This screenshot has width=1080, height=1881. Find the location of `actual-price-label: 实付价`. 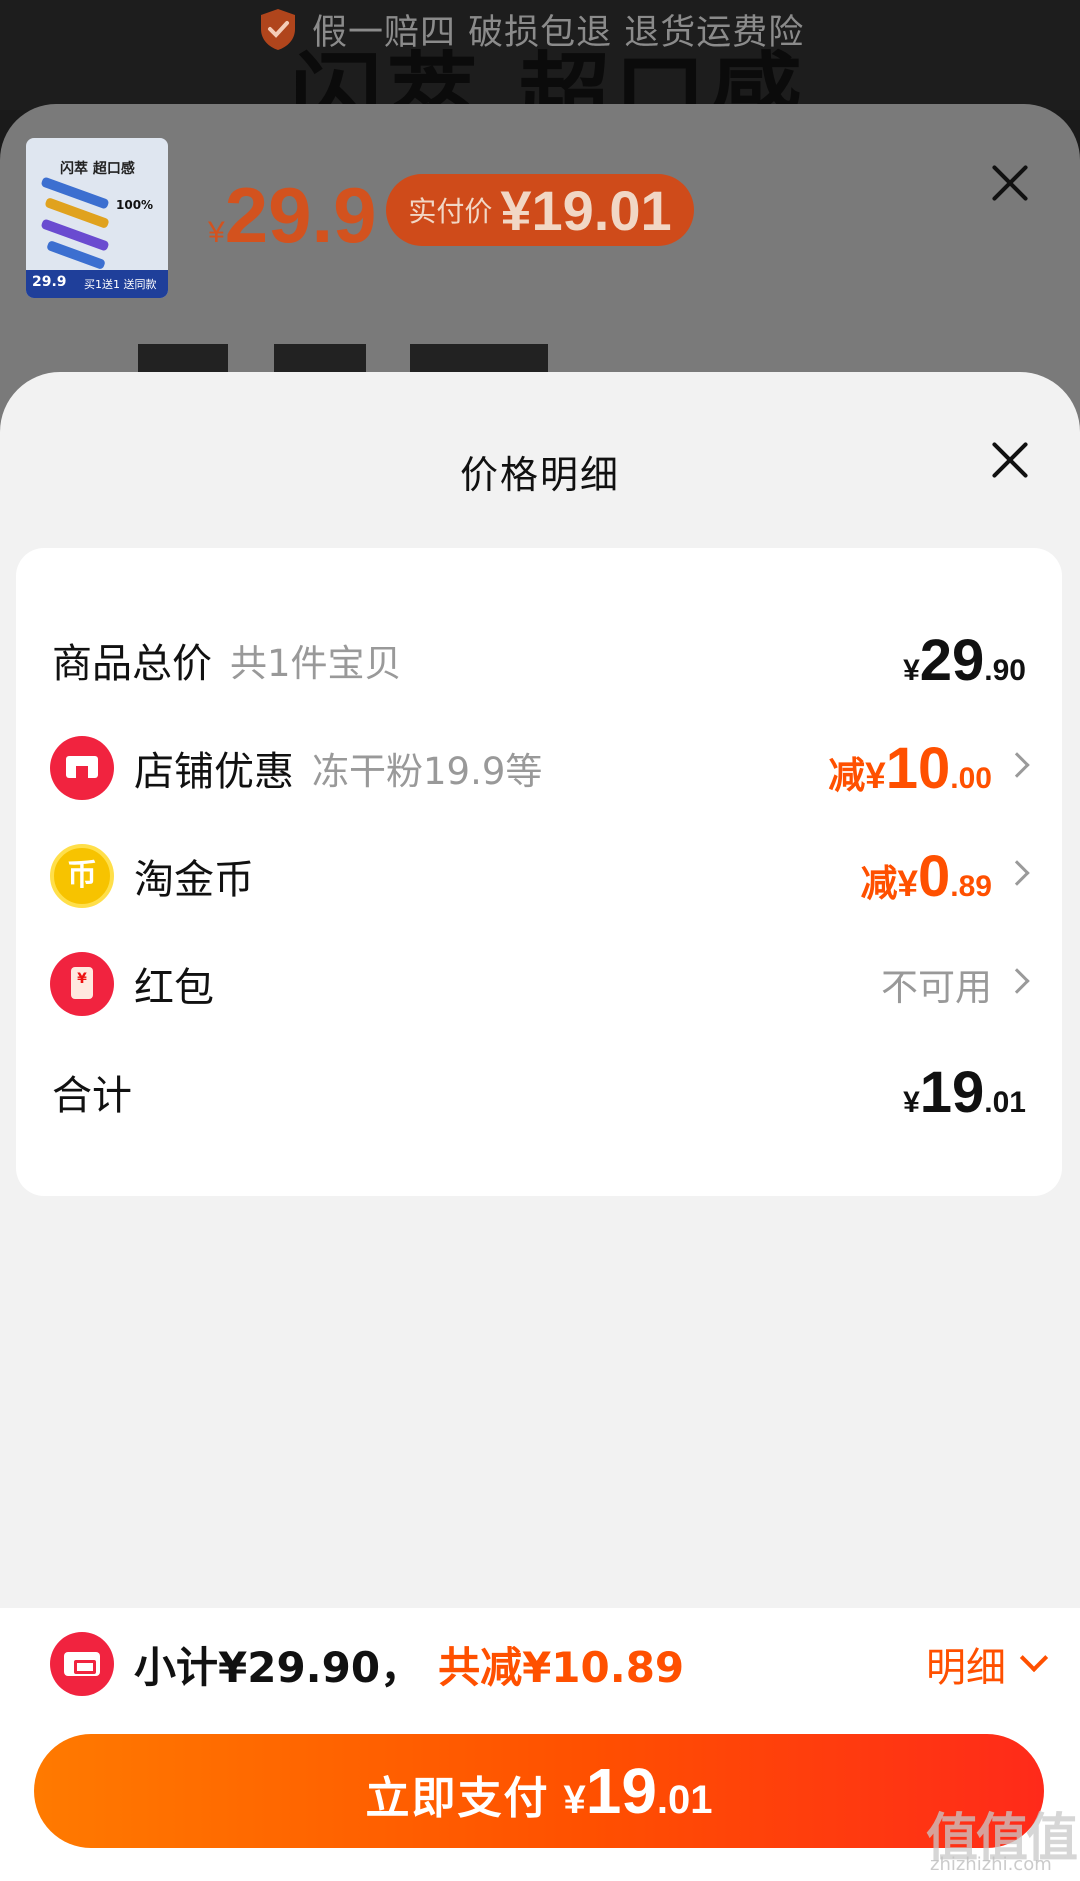

actual-price-label: 实付价 is located at coordinates (450, 211).